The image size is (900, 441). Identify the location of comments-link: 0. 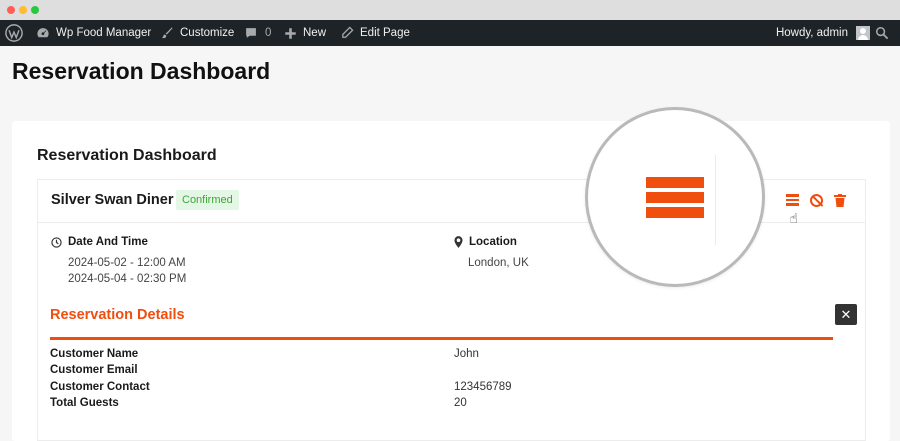
(257, 33).